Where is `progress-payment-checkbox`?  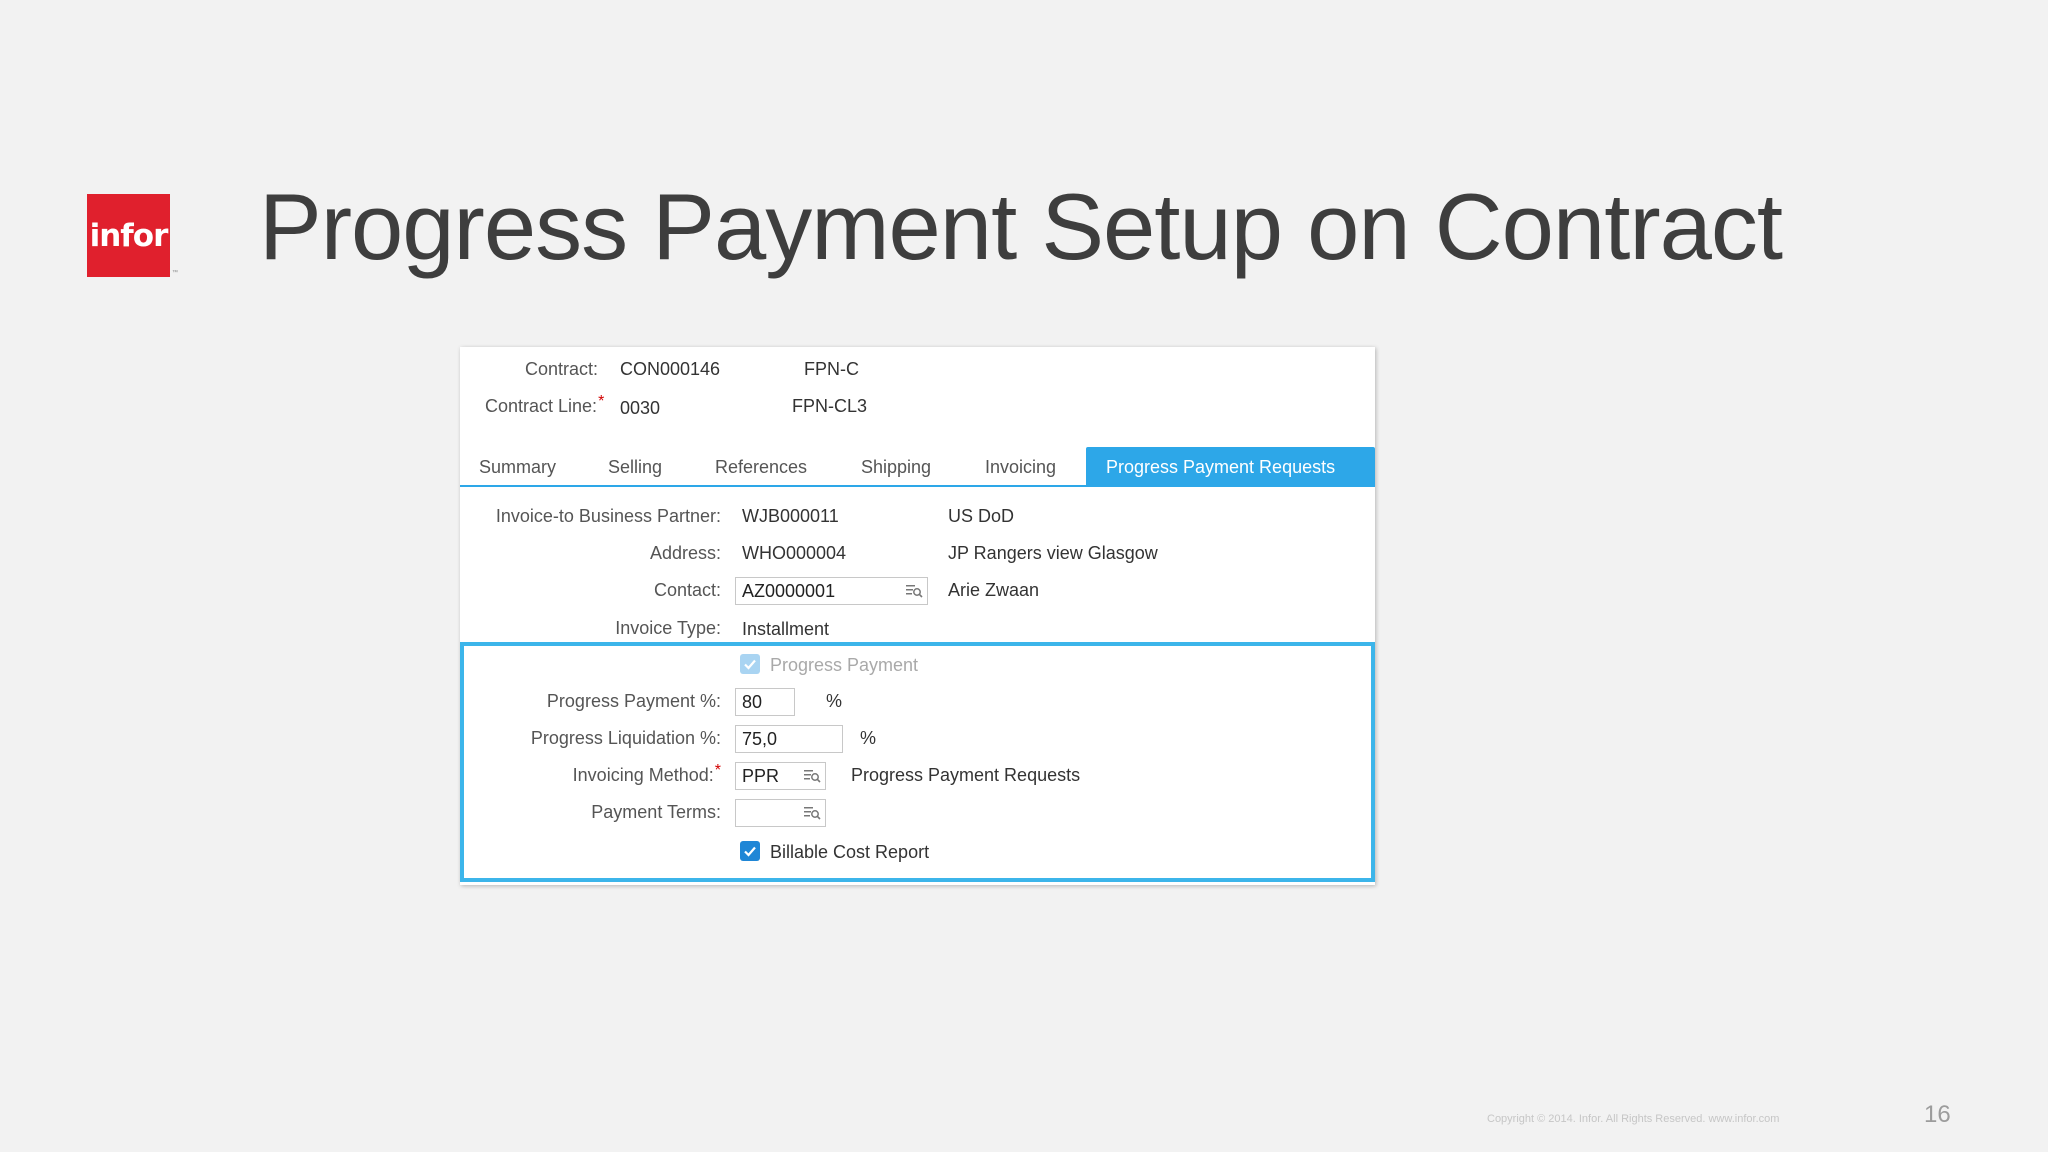
progress-payment-checkbox is located at coordinates (750, 664).